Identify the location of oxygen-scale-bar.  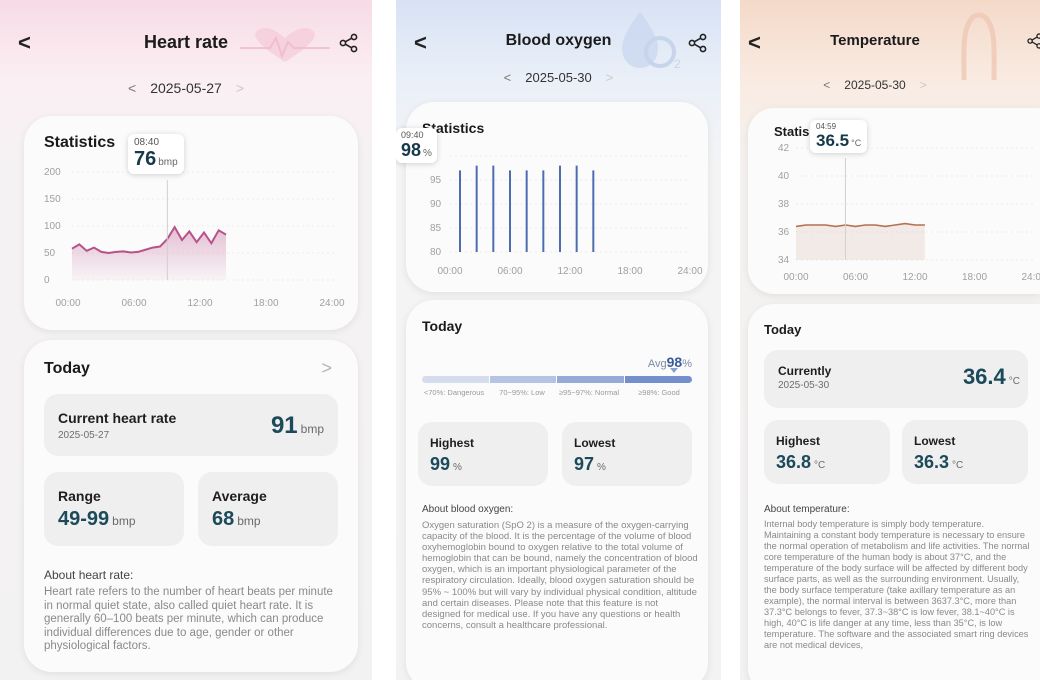
(557, 379).